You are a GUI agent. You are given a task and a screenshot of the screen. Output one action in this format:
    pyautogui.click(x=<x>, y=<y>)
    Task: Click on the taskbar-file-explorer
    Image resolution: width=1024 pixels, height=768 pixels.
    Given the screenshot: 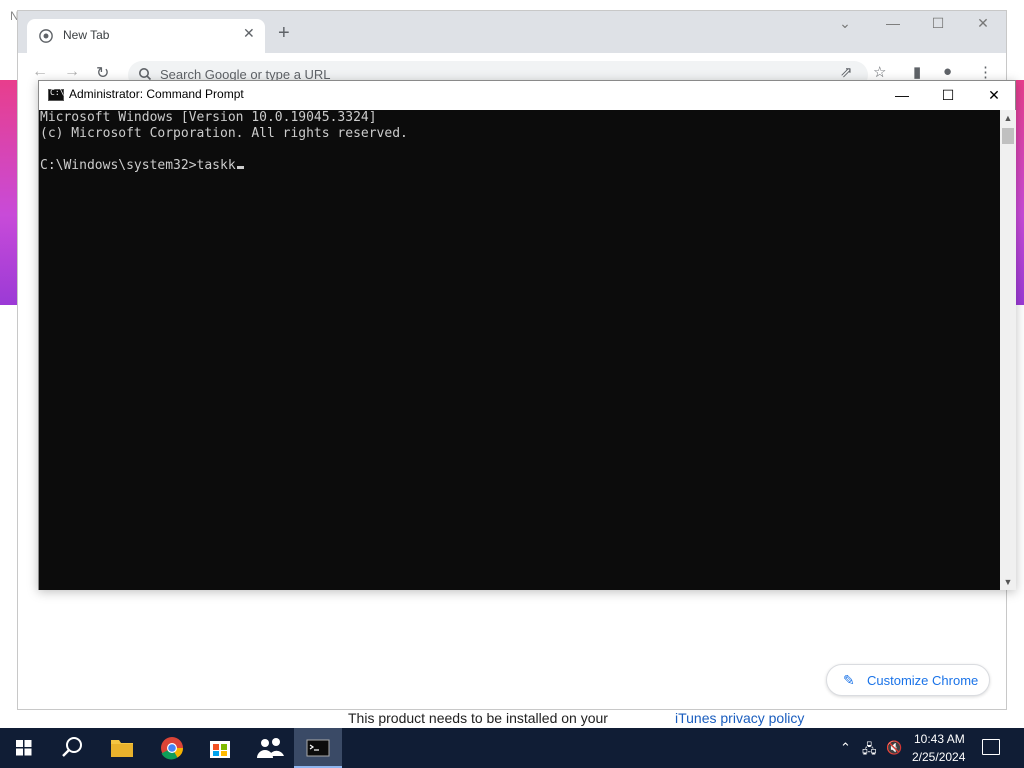 What is the action you would take?
    pyautogui.click(x=122, y=748)
    